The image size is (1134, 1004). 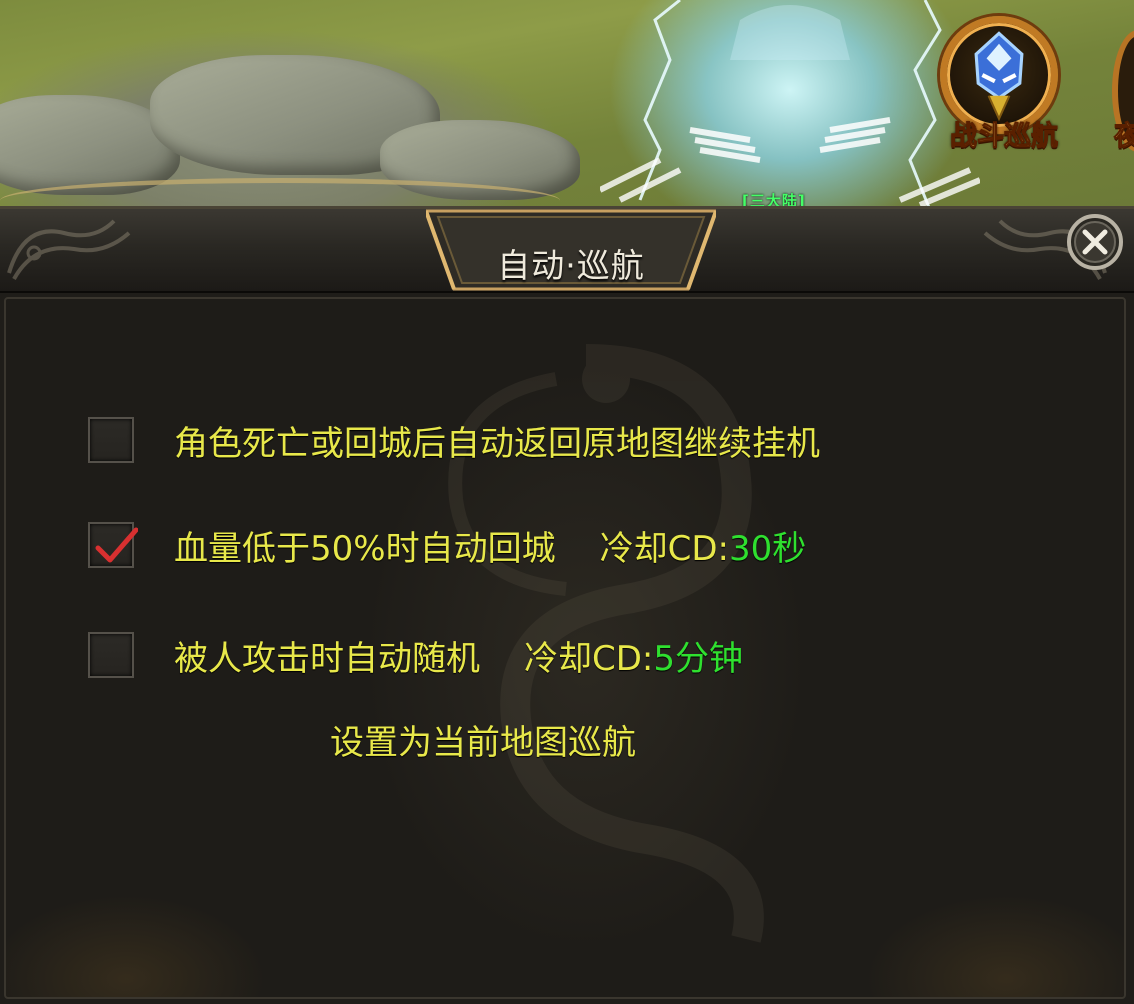 What do you see at coordinates (483, 739) in the screenshot?
I see `set-current-map-cruise-button: 设置为当前地图巡航` at bounding box center [483, 739].